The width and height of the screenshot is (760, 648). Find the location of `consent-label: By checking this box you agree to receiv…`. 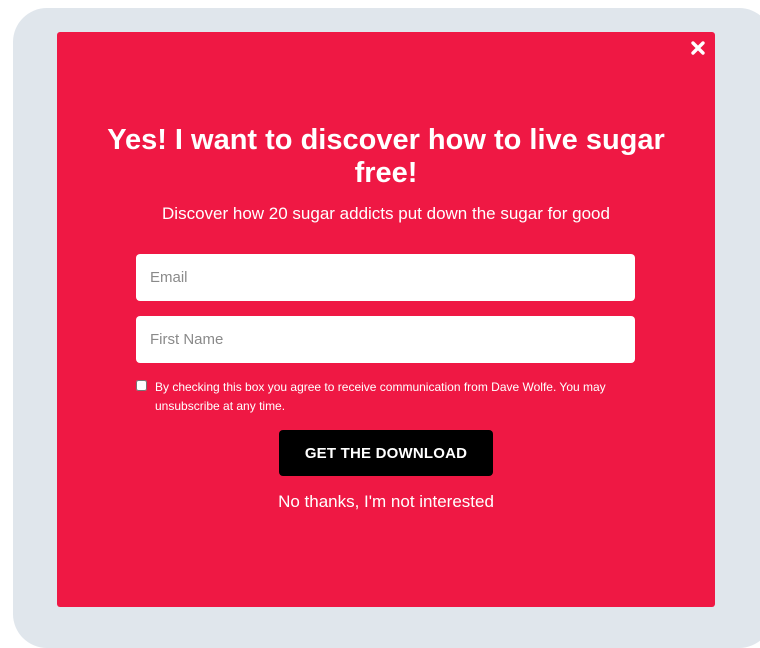

consent-label: By checking this box you agree to receiv… is located at coordinates (380, 396).